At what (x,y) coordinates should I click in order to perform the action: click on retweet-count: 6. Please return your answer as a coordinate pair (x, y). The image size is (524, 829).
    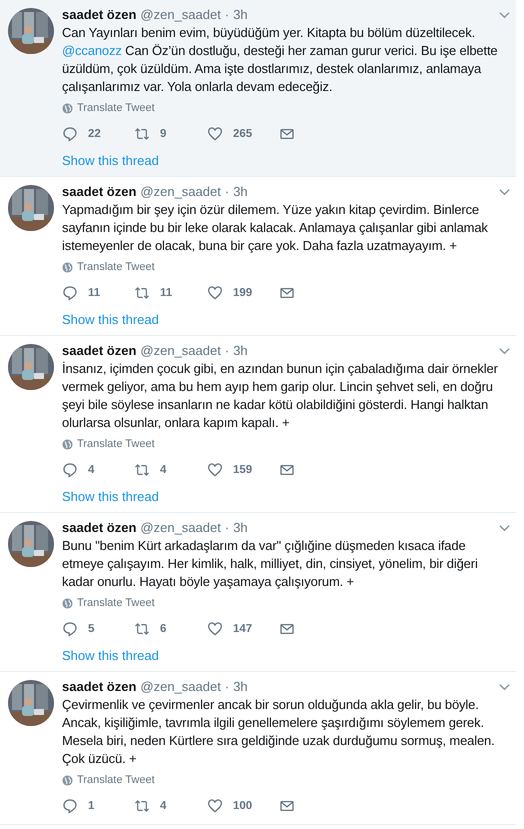
    Looking at the image, I should click on (163, 629).